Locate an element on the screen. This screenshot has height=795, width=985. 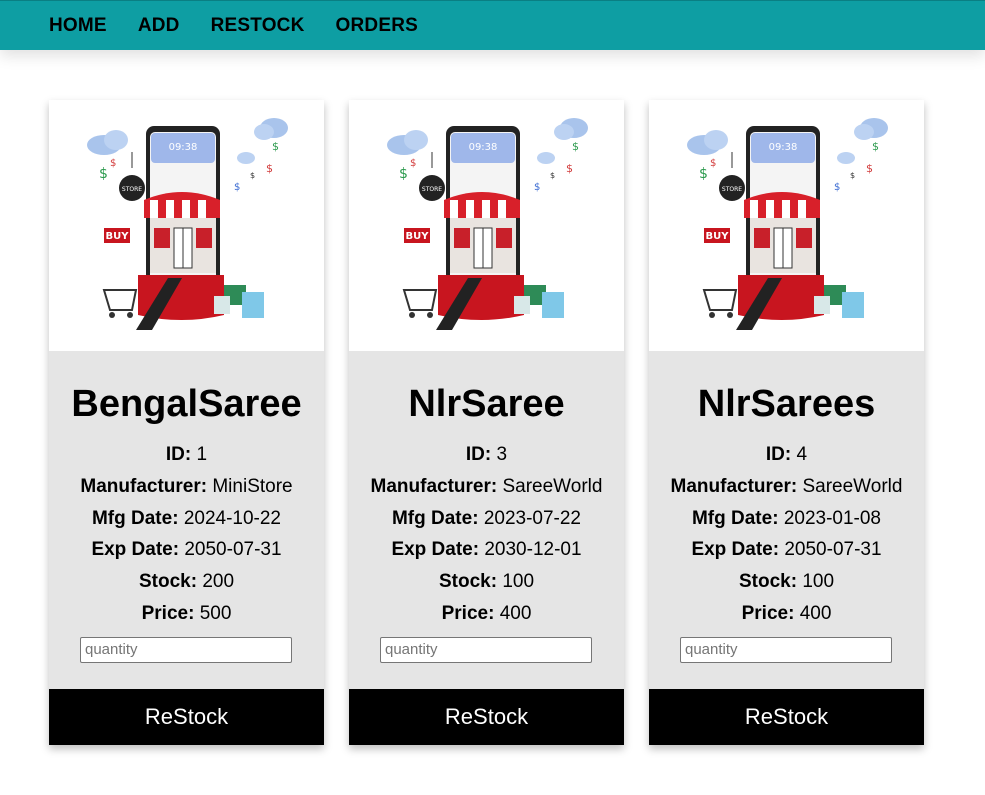
nav-home-link: HOME is located at coordinates (78, 26).